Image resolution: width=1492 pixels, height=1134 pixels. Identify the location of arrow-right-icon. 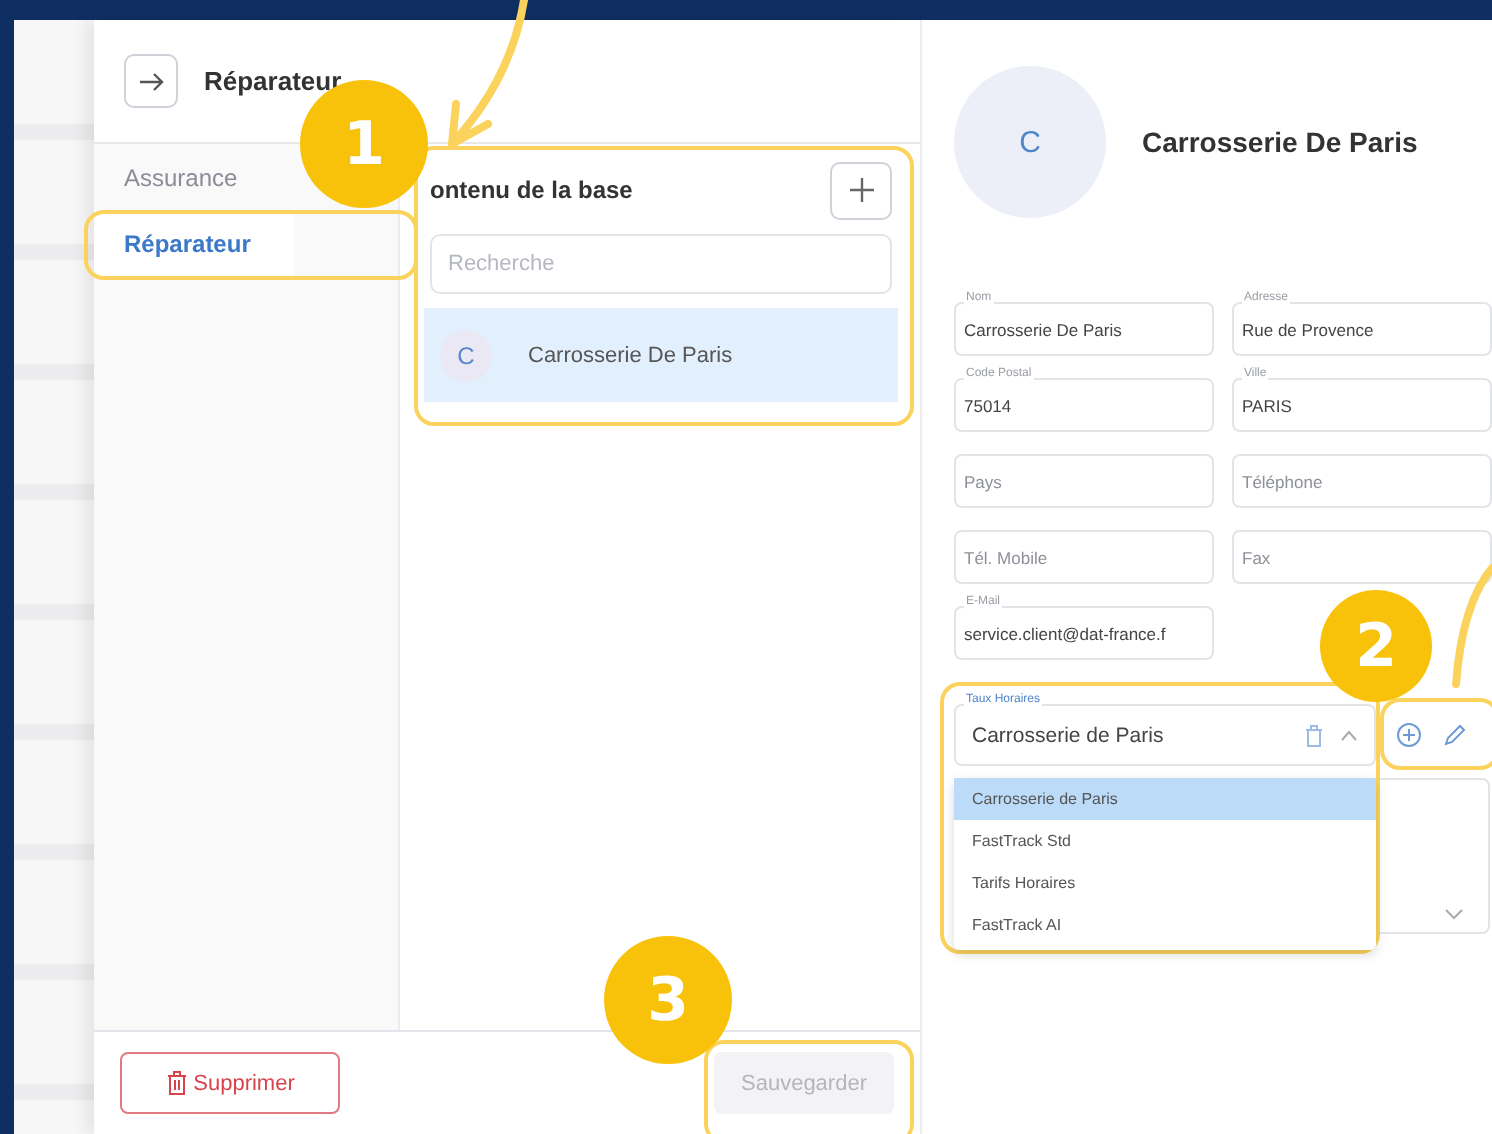
(151, 81).